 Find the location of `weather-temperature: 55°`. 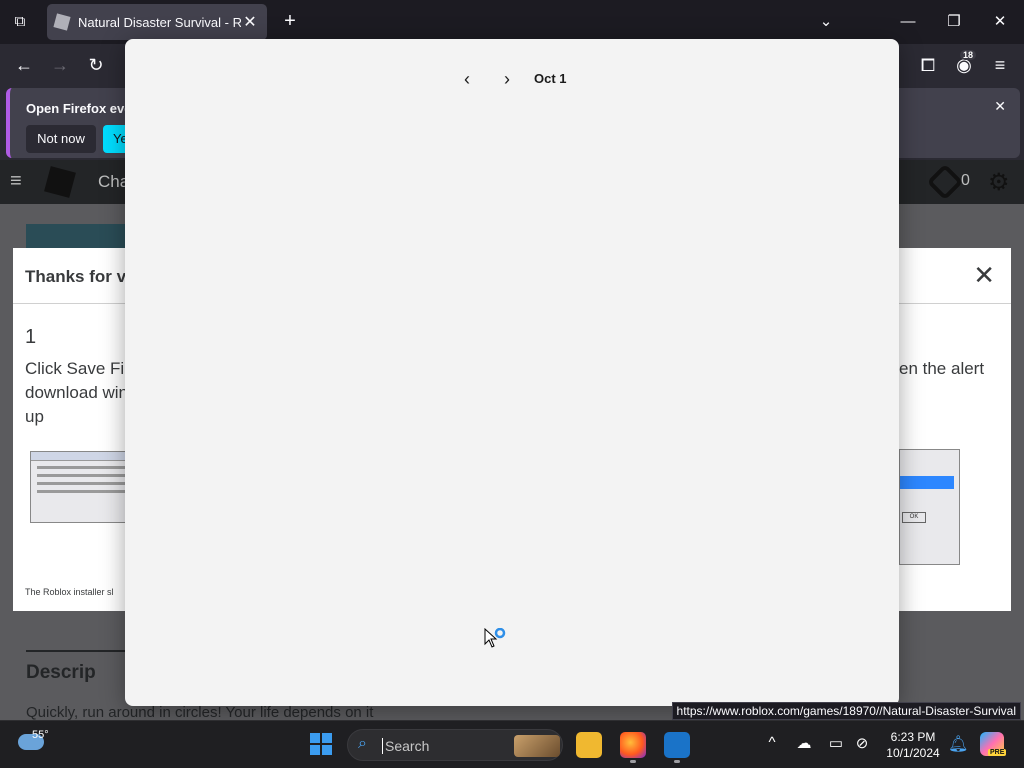

weather-temperature: 55° is located at coordinates (40, 735).